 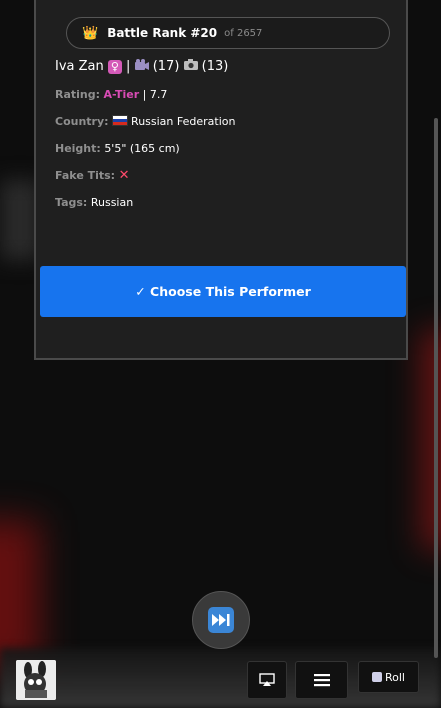 I want to click on country-row: Country: Russian Federation, so click(x=145, y=121).